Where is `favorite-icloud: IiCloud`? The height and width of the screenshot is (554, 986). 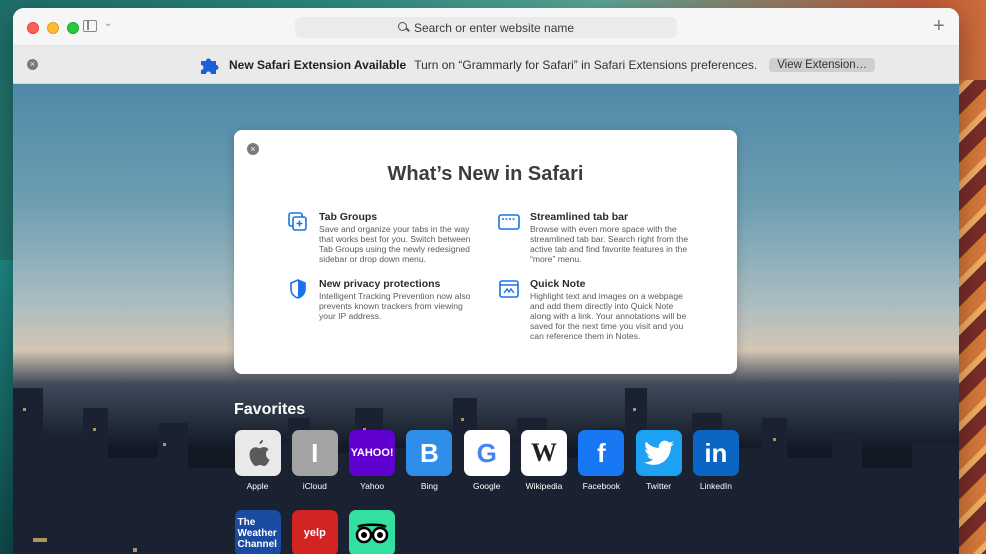
favorite-icloud: IiCloud is located at coordinates (314, 460).